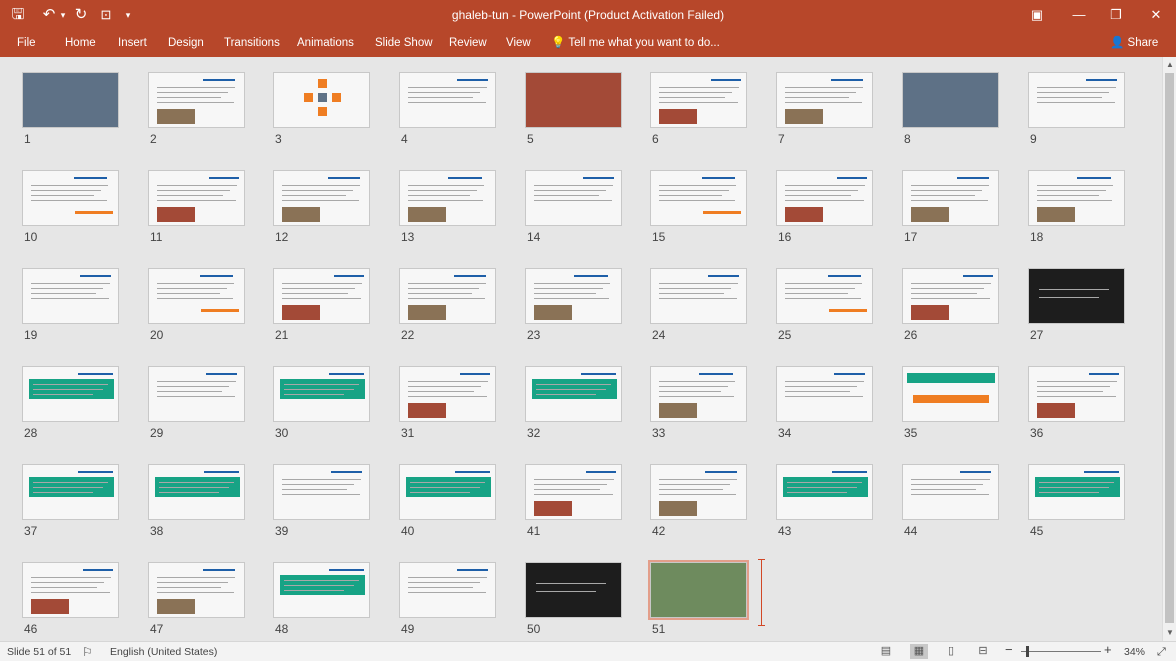 This screenshot has height=661, width=1176. Describe the element at coordinates (1156, 15) in the screenshot. I see `close-button: ✕` at that location.